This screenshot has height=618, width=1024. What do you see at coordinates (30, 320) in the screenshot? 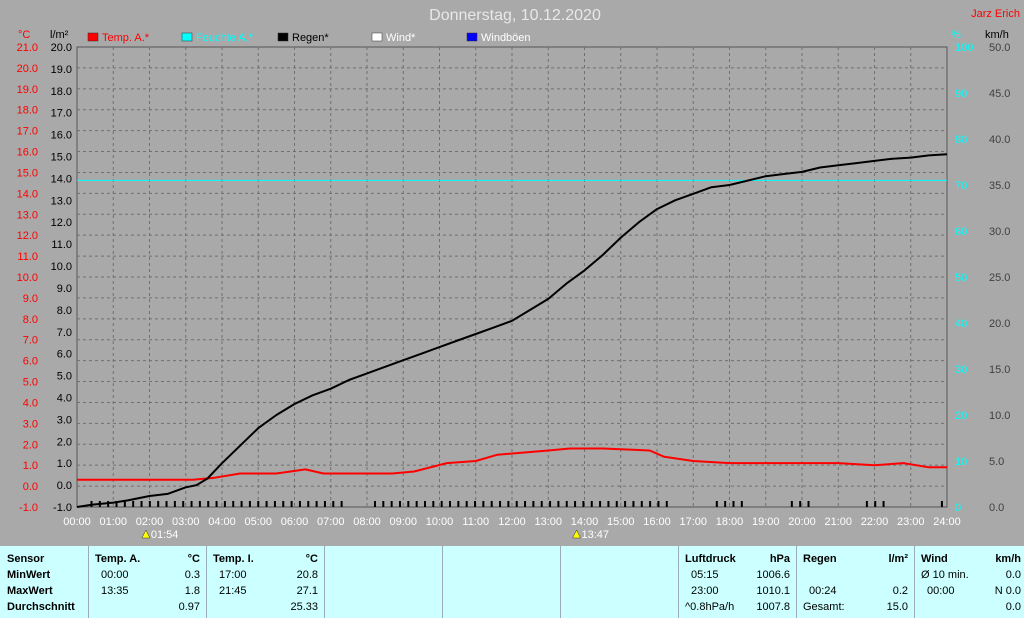
I see `temp-tick-label: 8.0` at bounding box center [30, 320].